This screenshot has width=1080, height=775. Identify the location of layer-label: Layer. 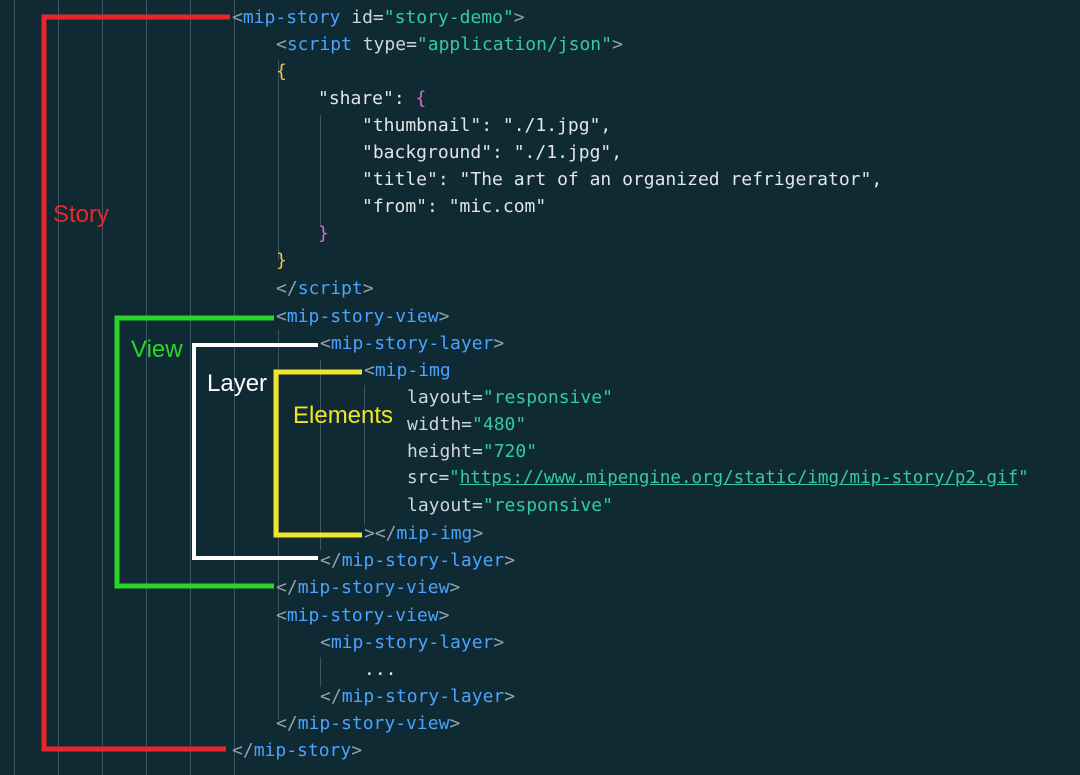
(237, 383).